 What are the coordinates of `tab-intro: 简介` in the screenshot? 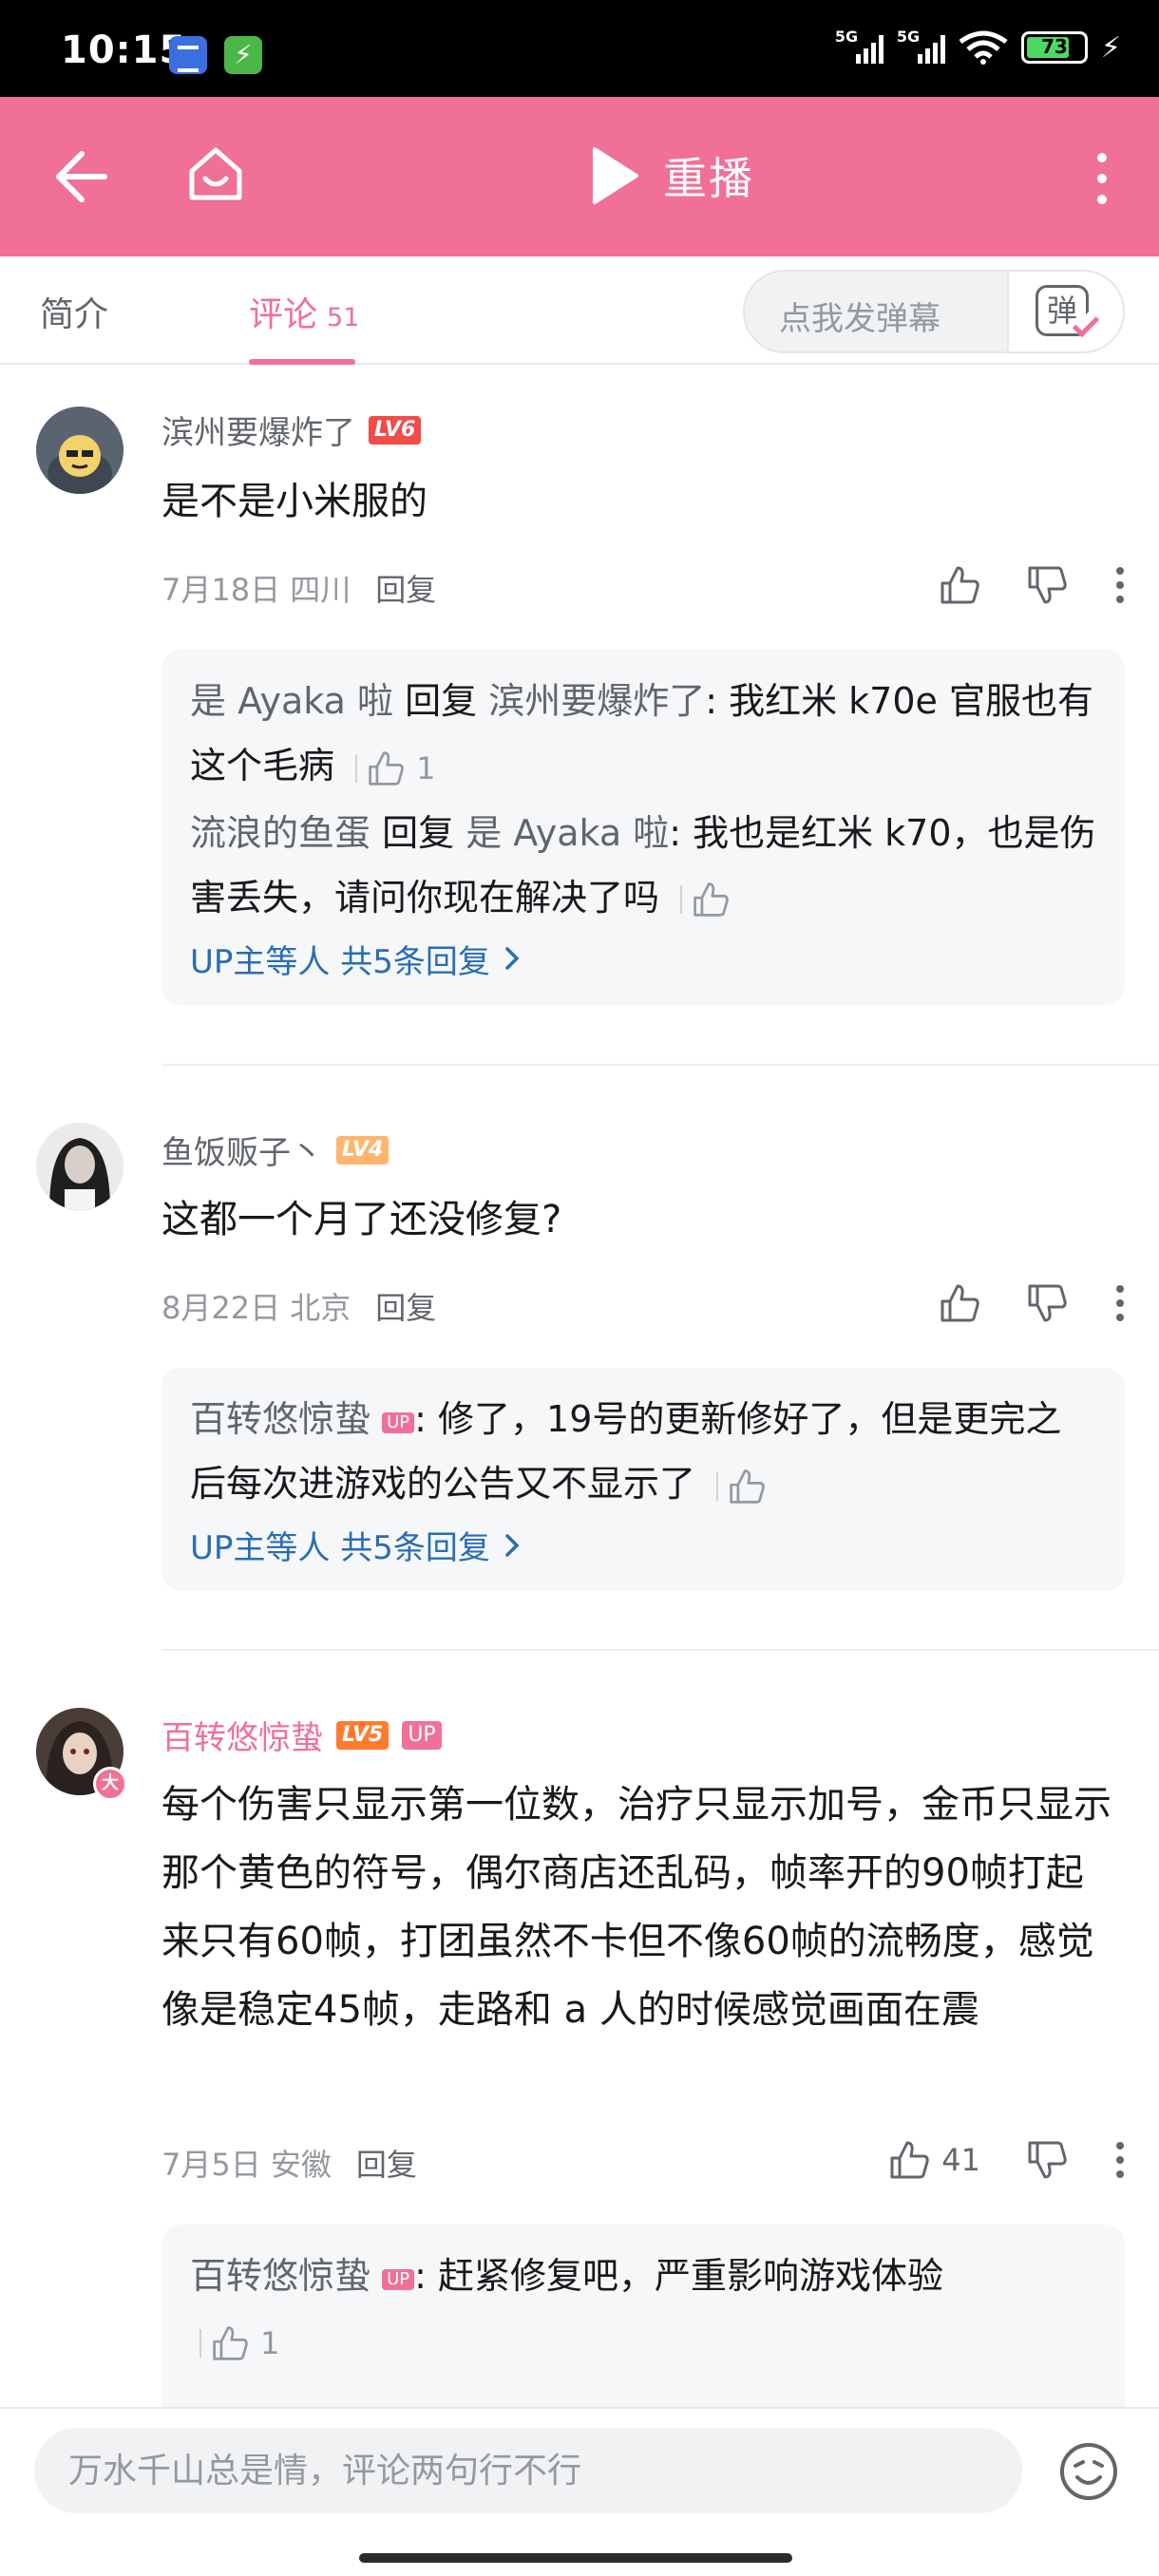 It's located at (74, 311).